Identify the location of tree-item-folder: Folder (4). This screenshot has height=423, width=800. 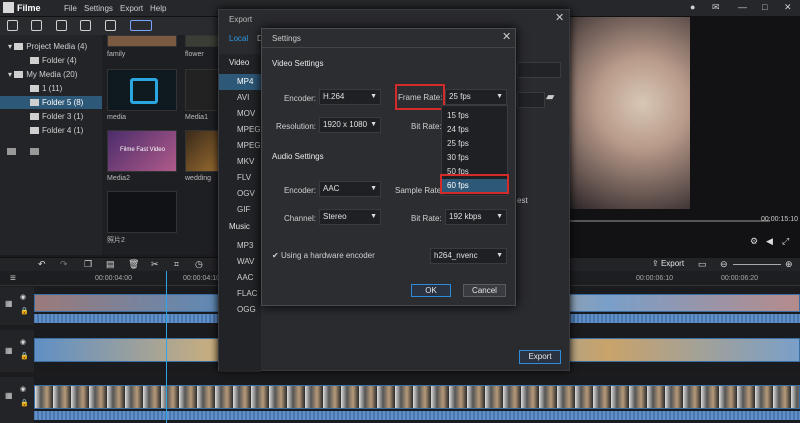
(51, 60).